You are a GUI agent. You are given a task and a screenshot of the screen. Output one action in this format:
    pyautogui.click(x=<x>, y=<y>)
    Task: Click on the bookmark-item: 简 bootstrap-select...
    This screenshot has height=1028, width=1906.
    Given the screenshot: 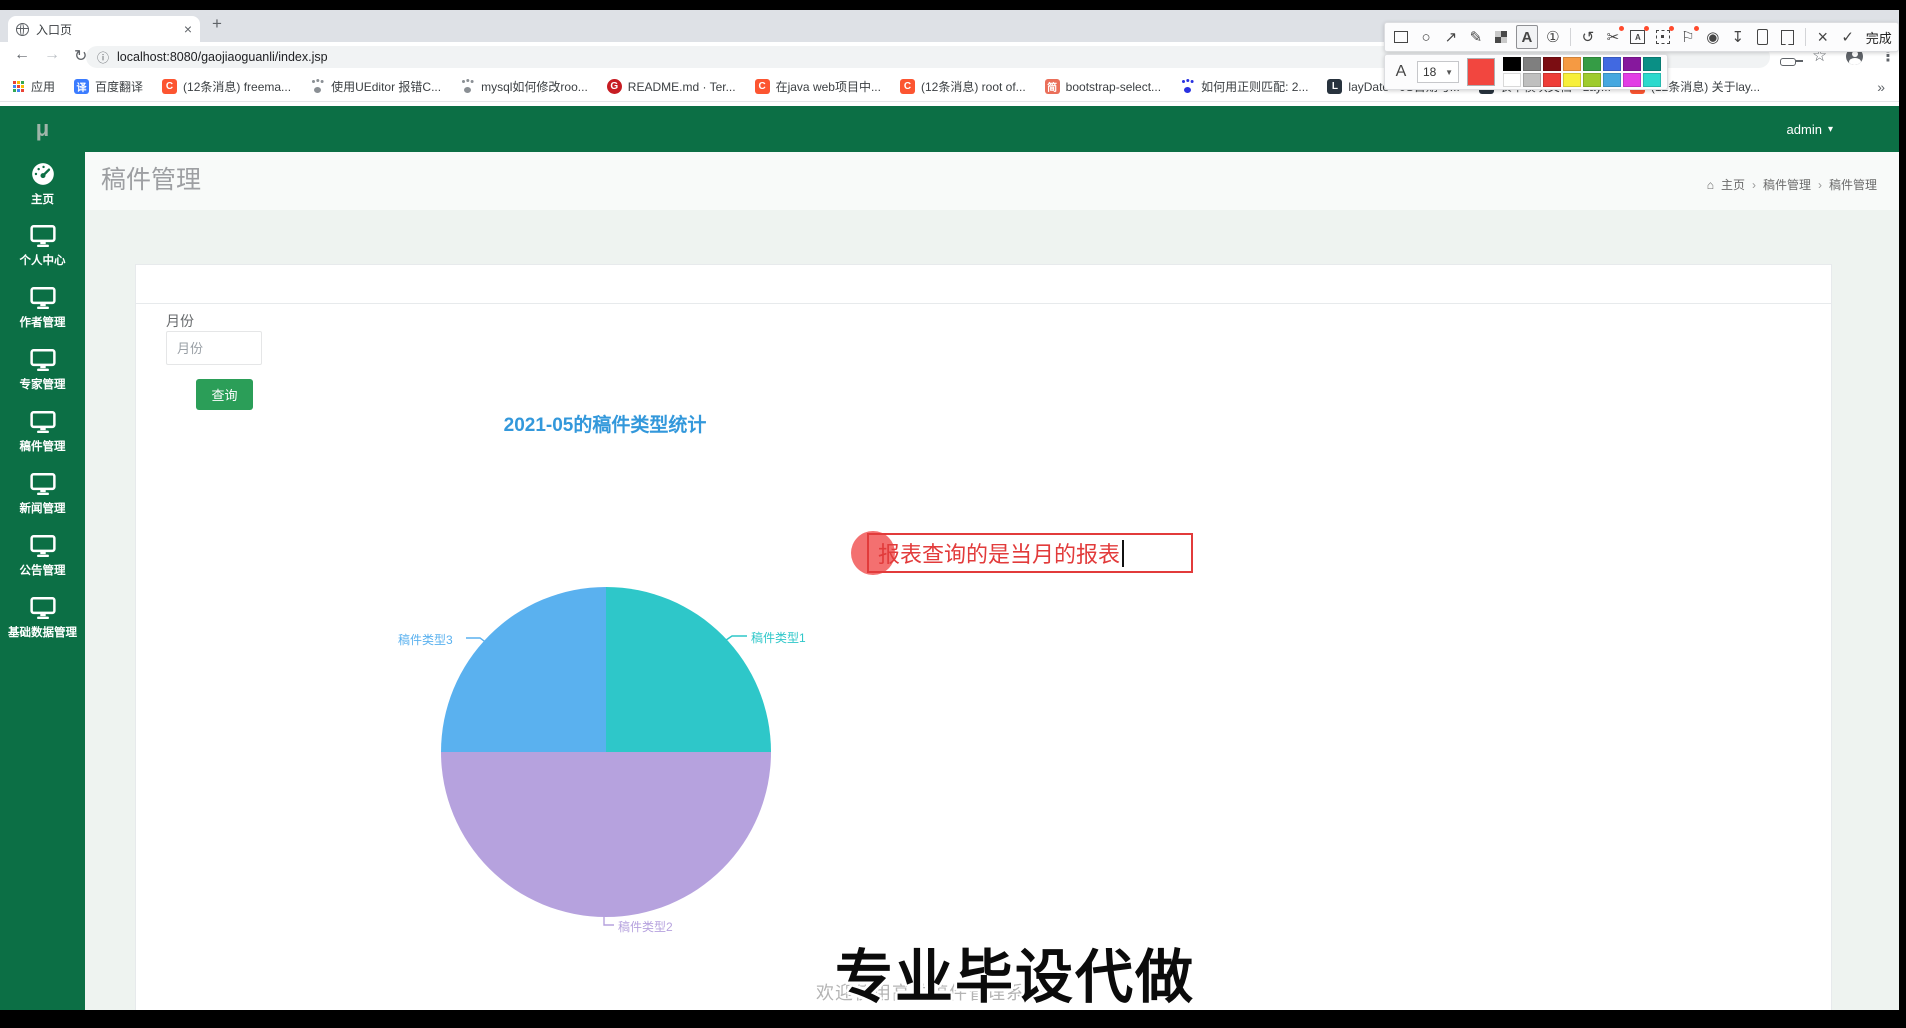 What is the action you would take?
    pyautogui.click(x=1102, y=86)
    